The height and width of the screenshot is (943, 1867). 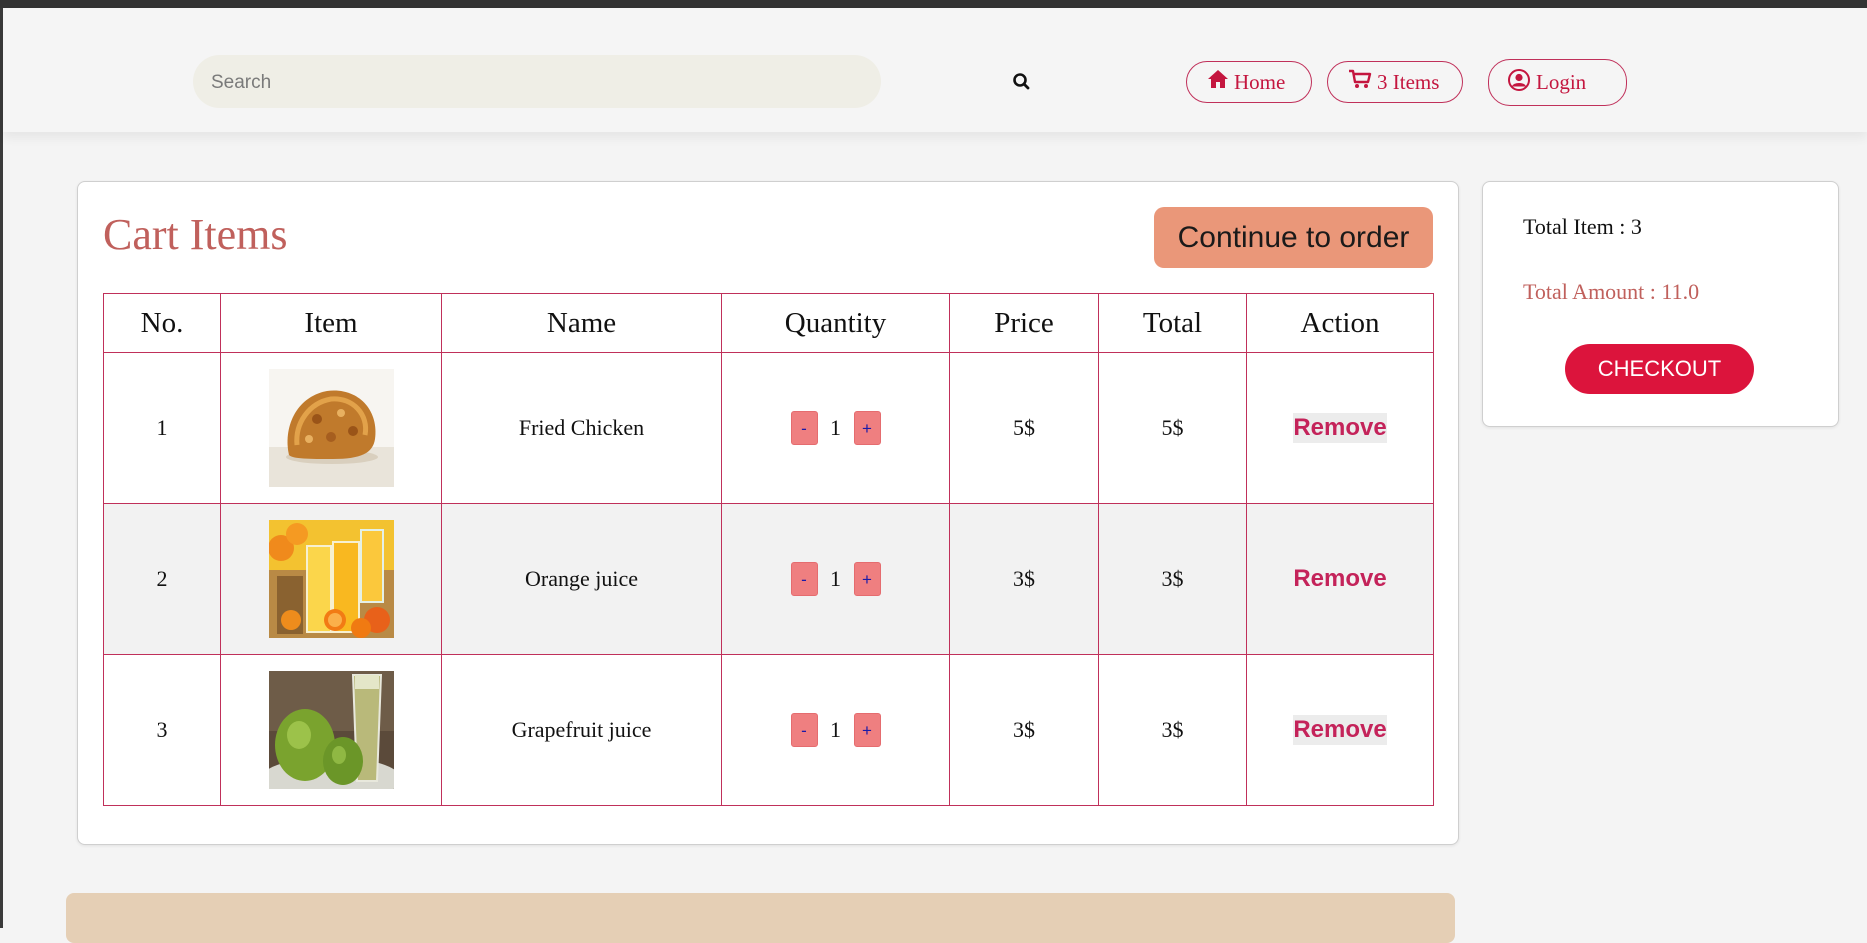 I want to click on row-number: 2, so click(x=162, y=579).